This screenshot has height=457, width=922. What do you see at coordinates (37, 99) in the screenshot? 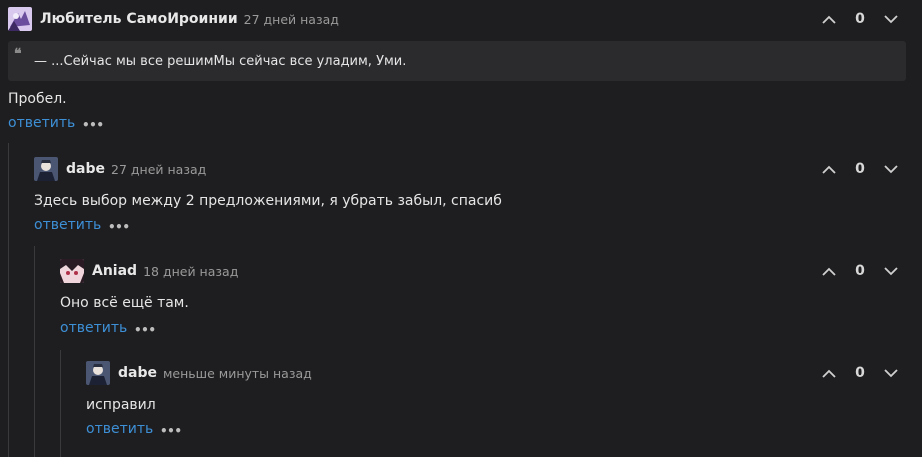
I see `comment-text: Пробел.` at bounding box center [37, 99].